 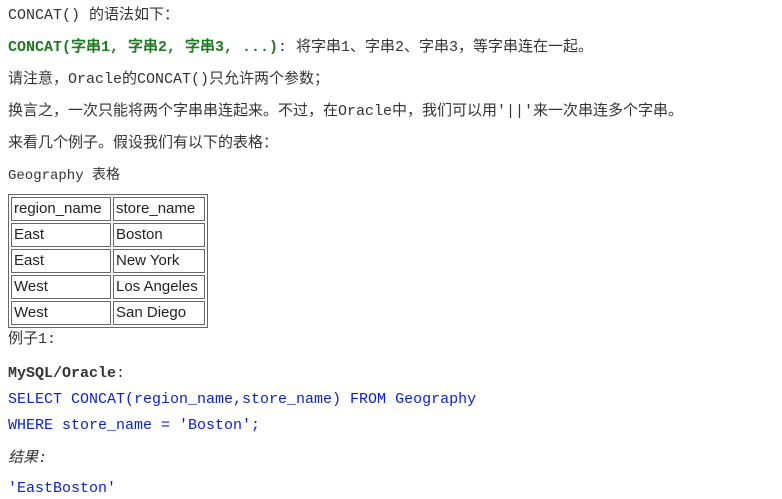 I want to click on syntax-code: CONCAT(字串1, 字串2, 字串3, ...), so click(x=143, y=47).